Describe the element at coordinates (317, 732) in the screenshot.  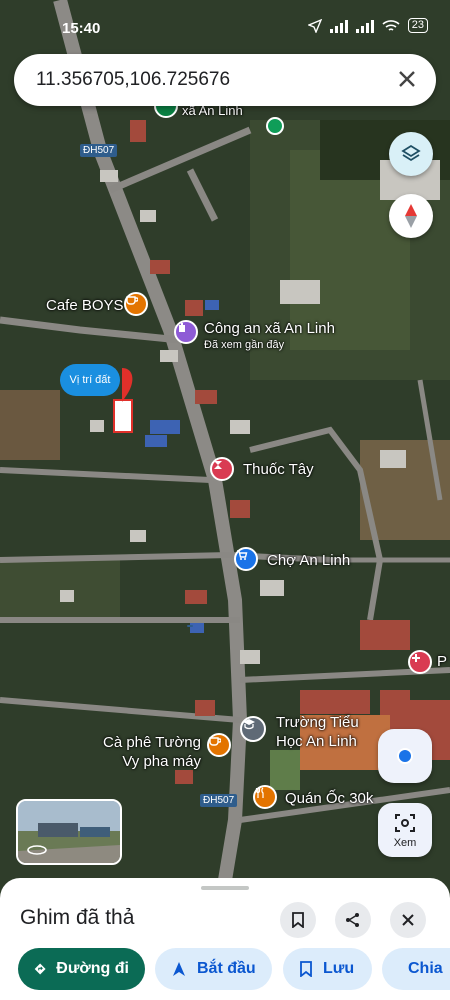
I see `label-truong-tieu-hoc: Trường Tiểu Học An Linh` at that location.